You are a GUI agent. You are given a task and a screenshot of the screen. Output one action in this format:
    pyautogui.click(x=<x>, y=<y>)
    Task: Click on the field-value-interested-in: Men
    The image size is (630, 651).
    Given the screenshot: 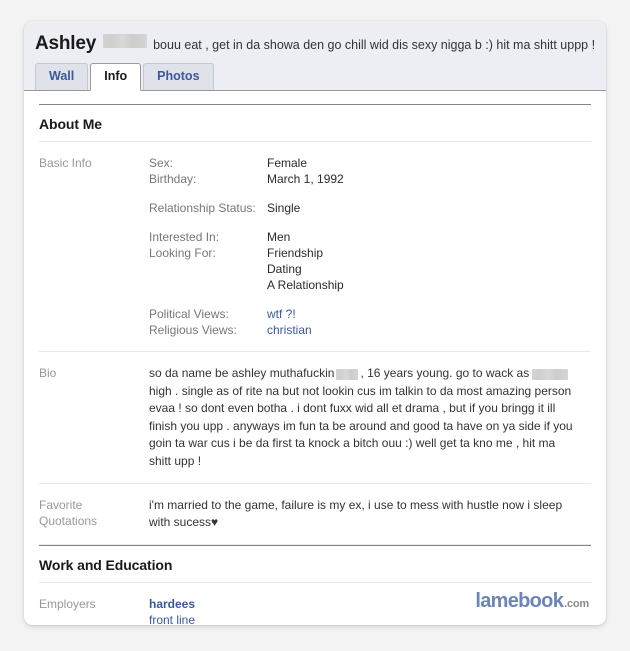 What is the action you would take?
    pyautogui.click(x=279, y=237)
    